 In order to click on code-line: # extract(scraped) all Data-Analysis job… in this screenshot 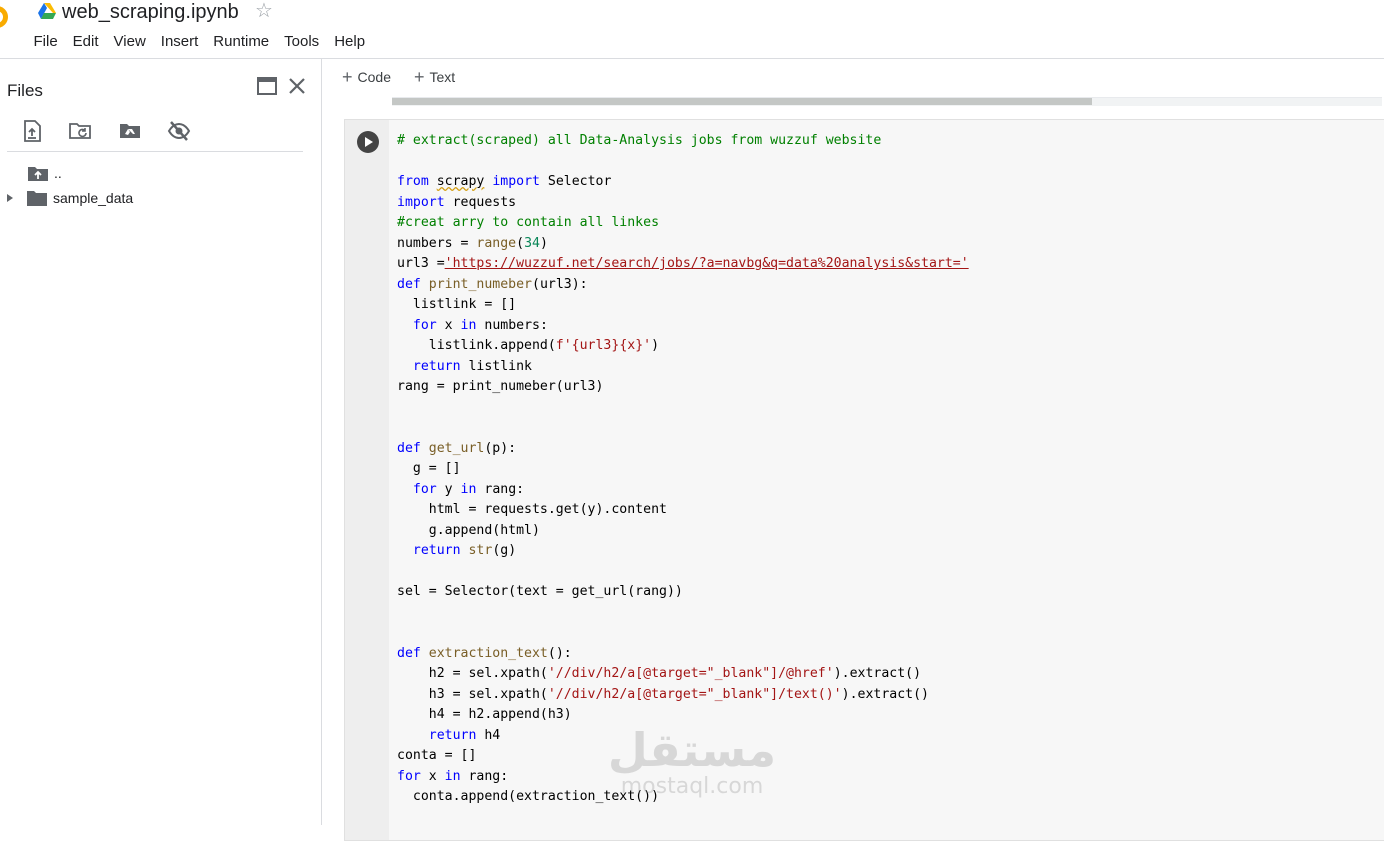, I will do `click(639, 140)`.